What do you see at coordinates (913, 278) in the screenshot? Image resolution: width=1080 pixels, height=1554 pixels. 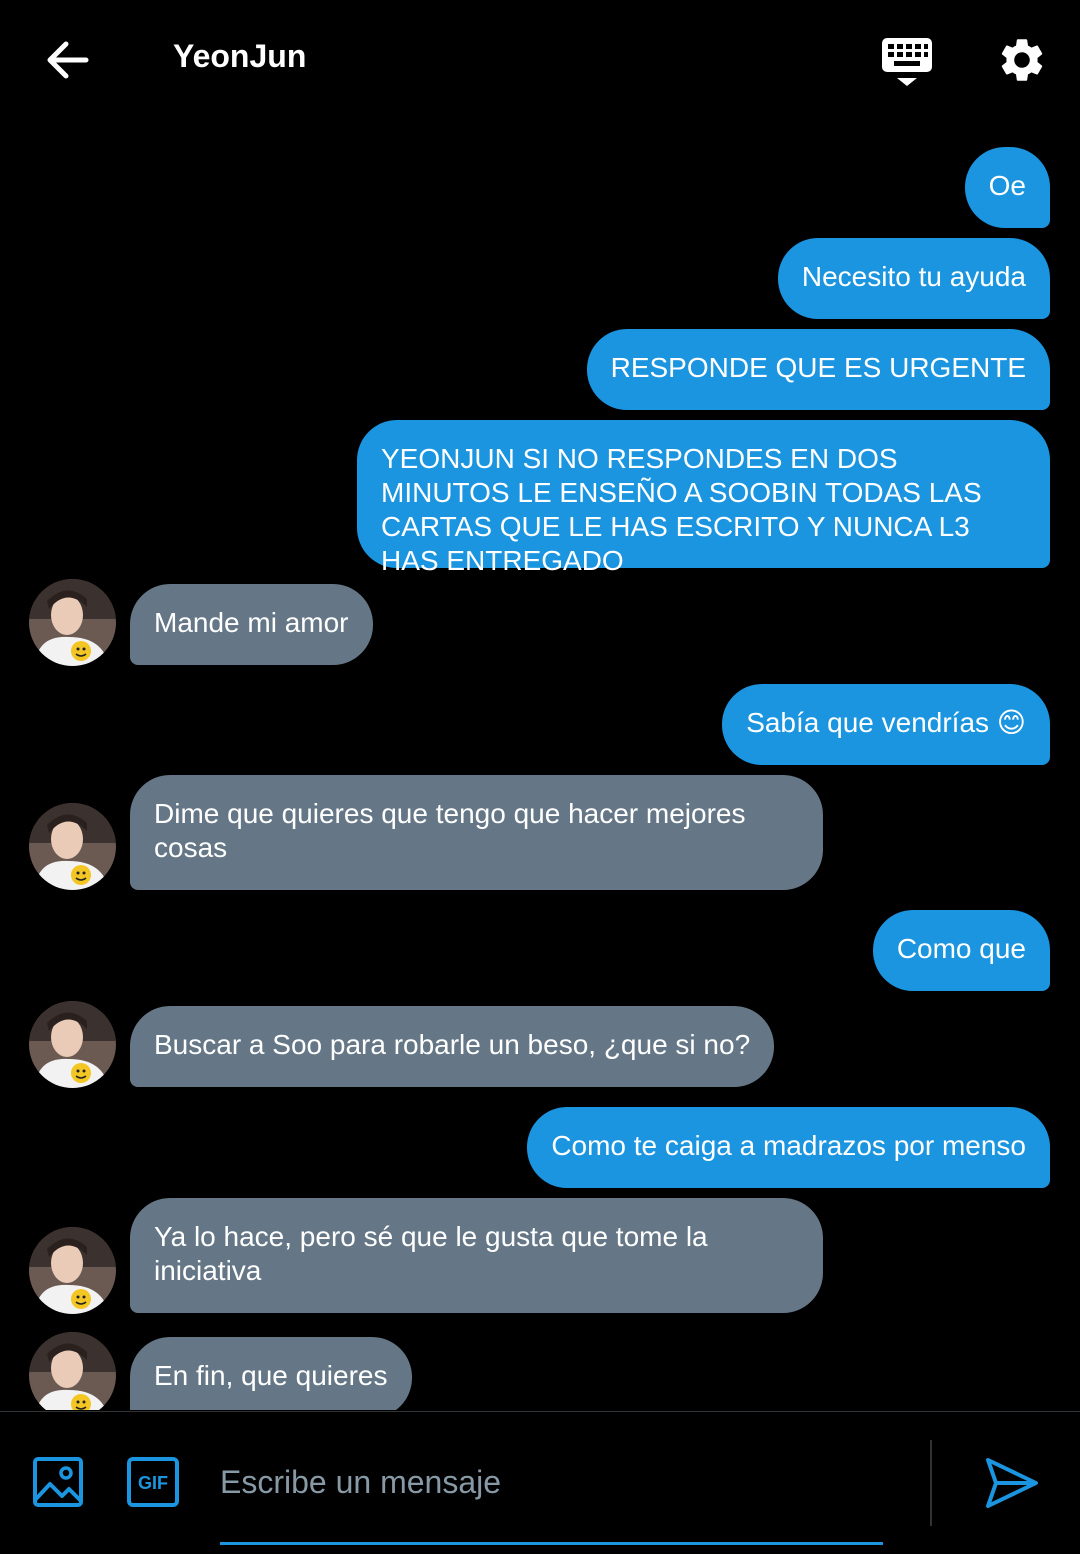 I see `outgoing-message: Necesito tu ayuda` at bounding box center [913, 278].